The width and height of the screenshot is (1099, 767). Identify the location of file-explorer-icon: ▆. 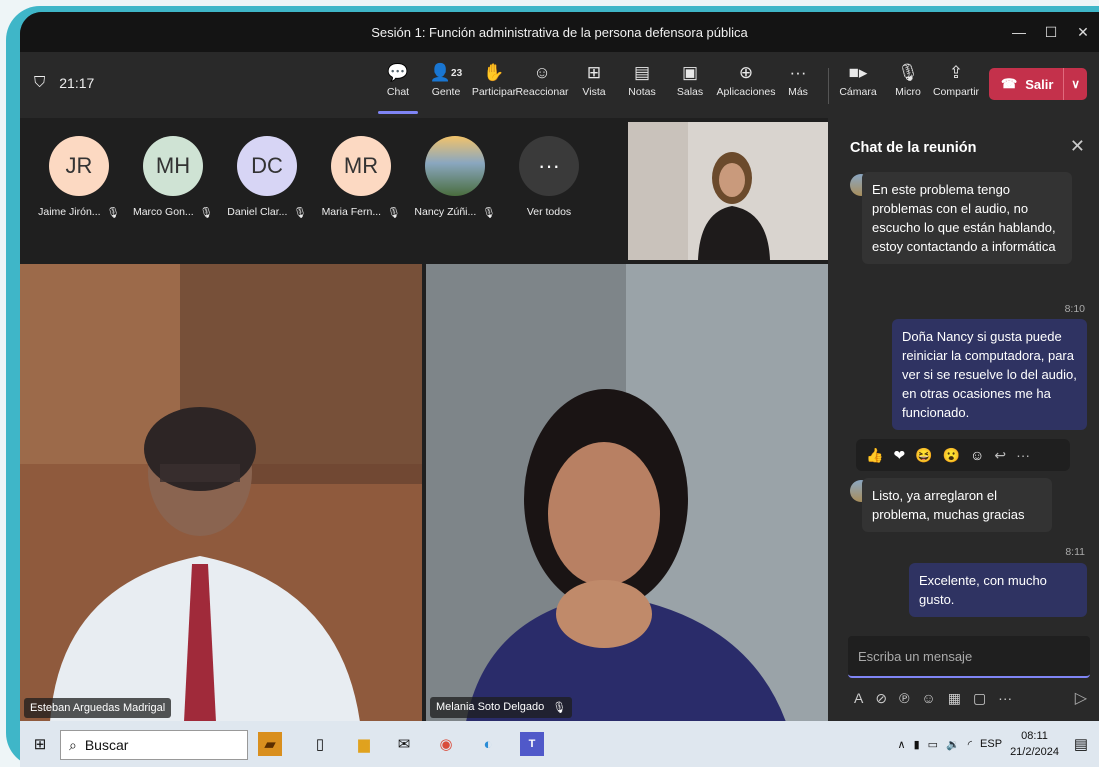
(364, 744).